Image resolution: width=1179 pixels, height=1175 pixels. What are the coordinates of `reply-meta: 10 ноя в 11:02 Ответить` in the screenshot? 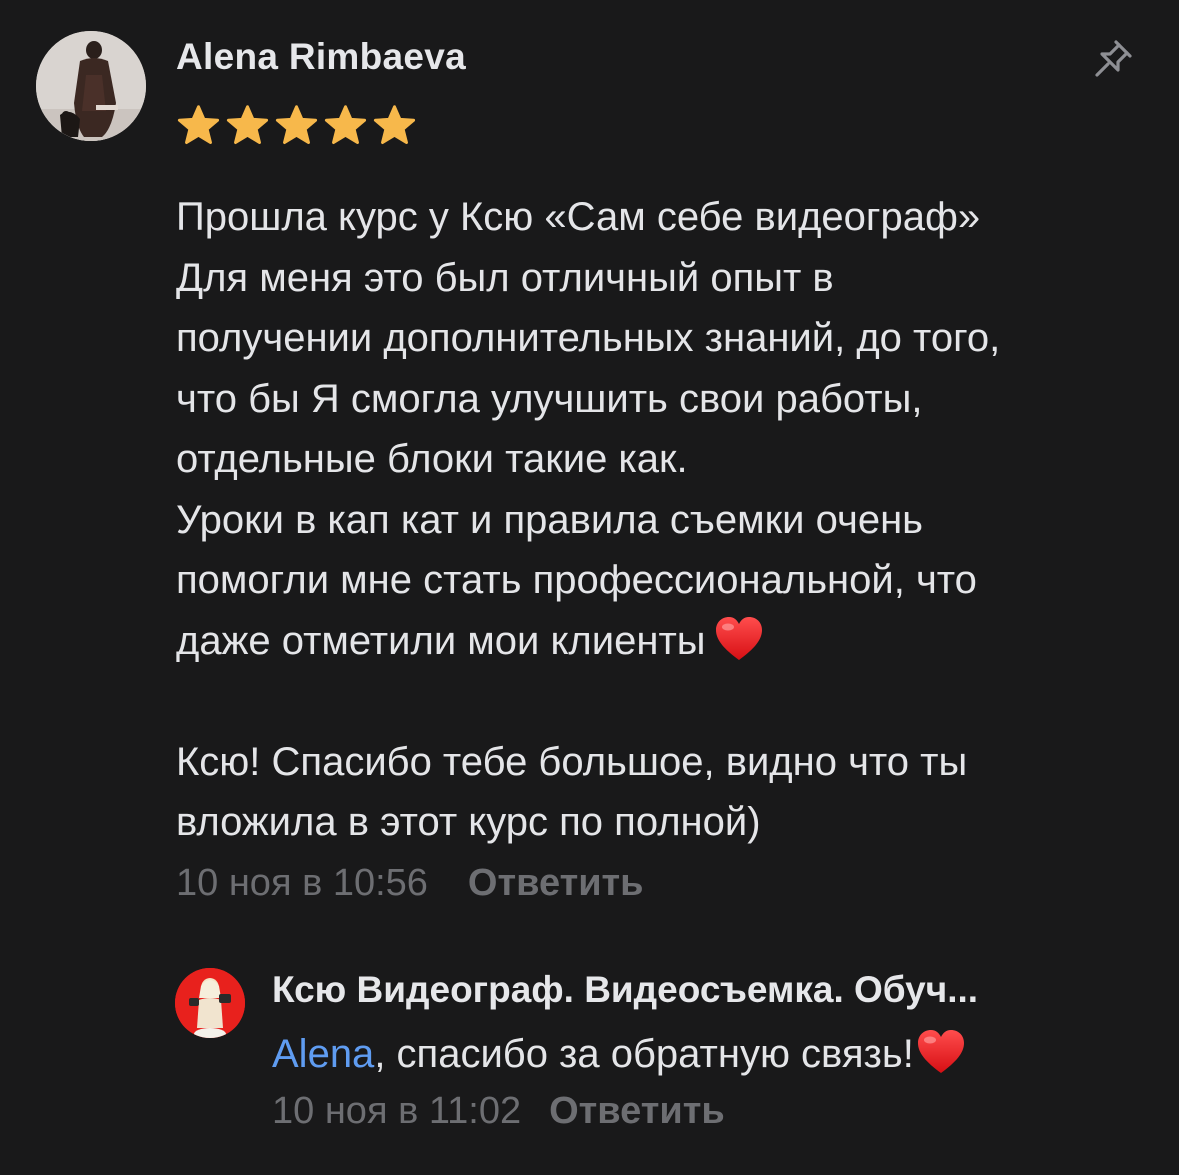 It's located at (498, 1111).